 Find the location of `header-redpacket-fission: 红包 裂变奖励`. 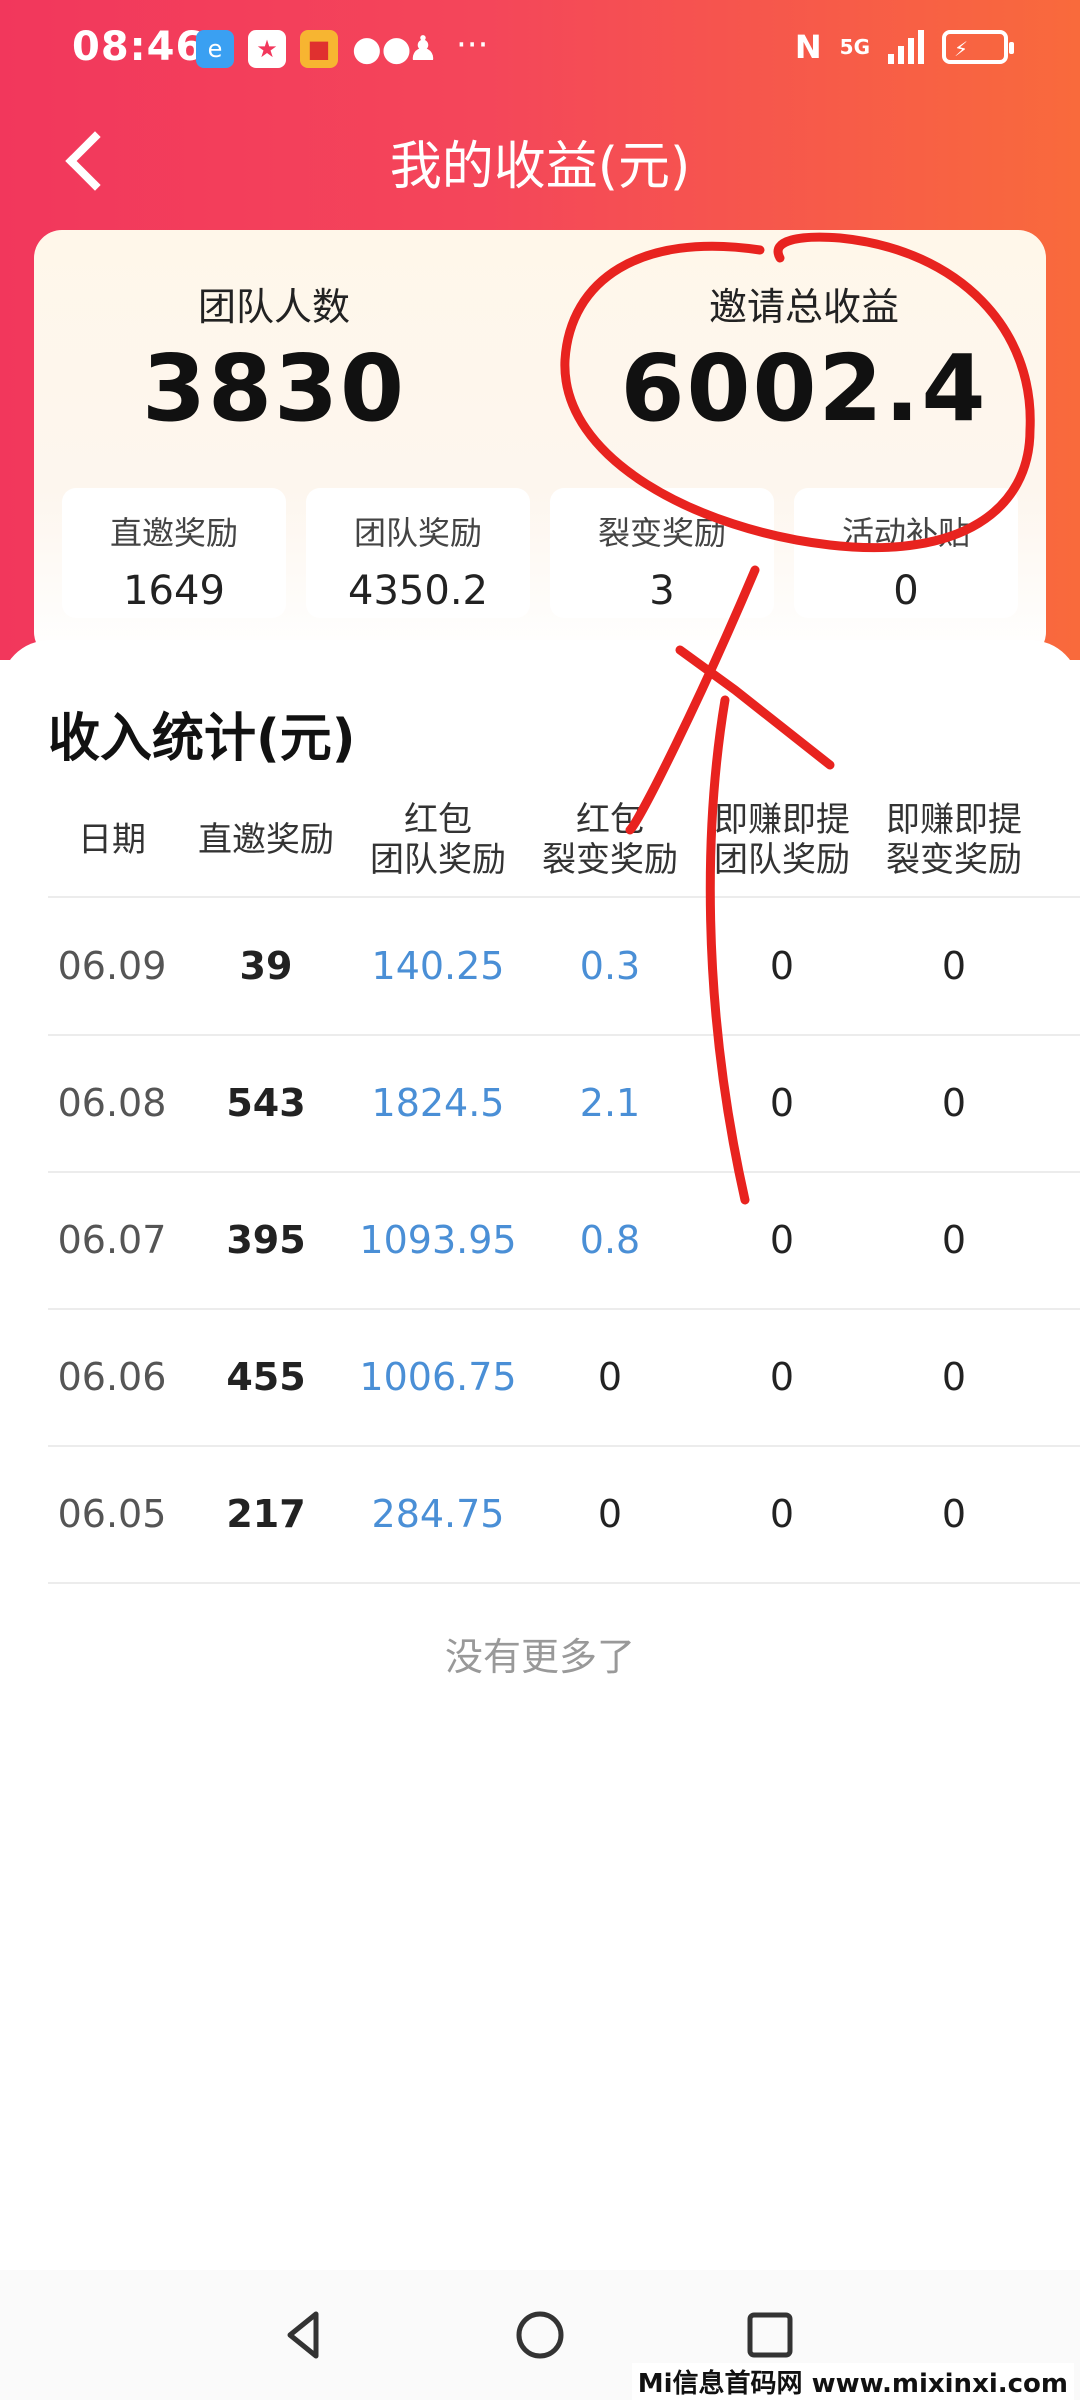

header-redpacket-fission: 红包 裂变奖励 is located at coordinates (610, 840).